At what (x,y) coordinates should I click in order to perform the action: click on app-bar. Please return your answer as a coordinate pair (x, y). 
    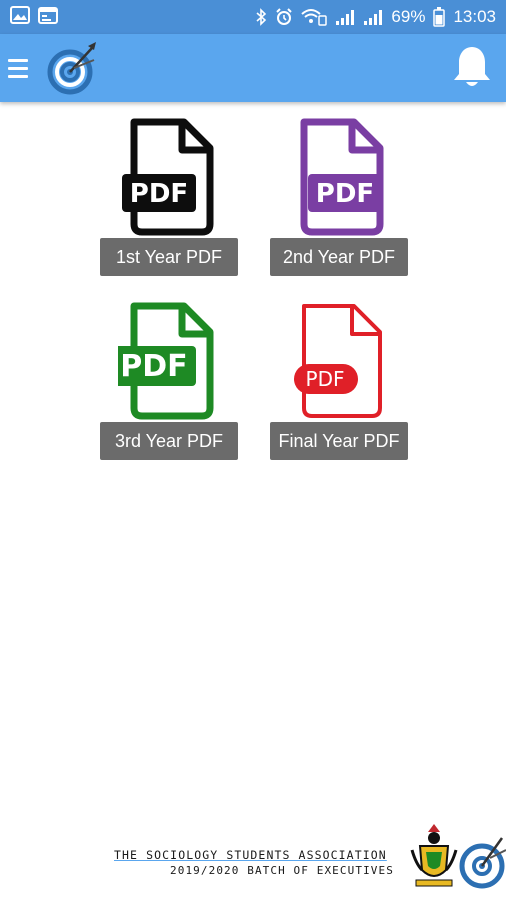
    Looking at the image, I should click on (253, 68).